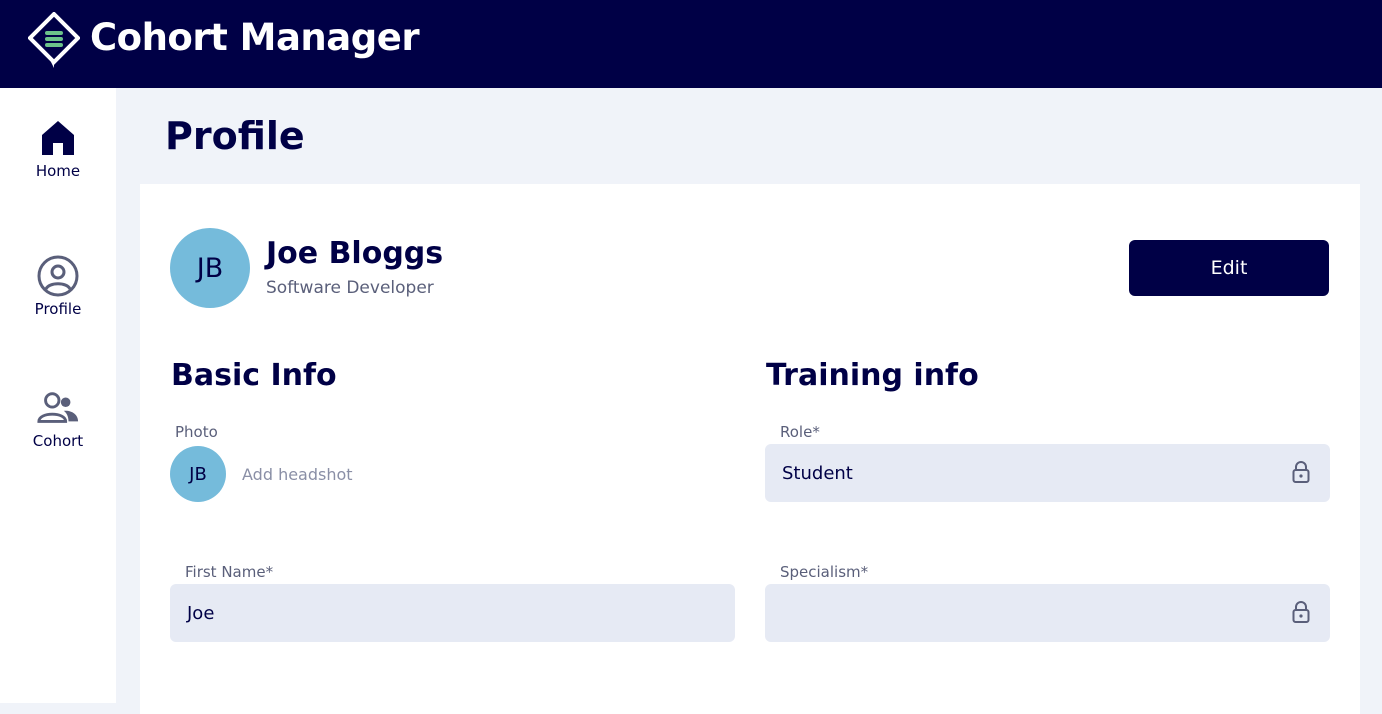 The height and width of the screenshot is (714, 1382). I want to click on photo-avatar: JB, so click(198, 474).